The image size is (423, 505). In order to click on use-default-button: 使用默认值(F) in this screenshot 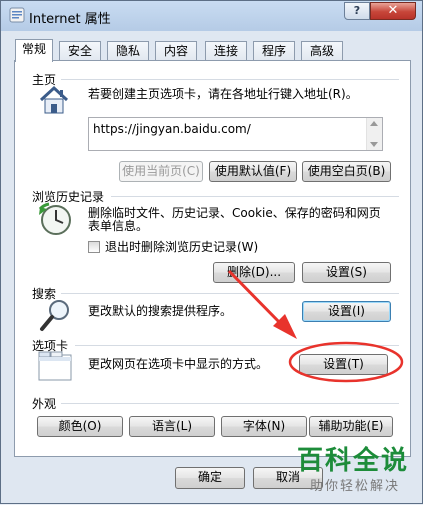, I will do `click(253, 171)`.